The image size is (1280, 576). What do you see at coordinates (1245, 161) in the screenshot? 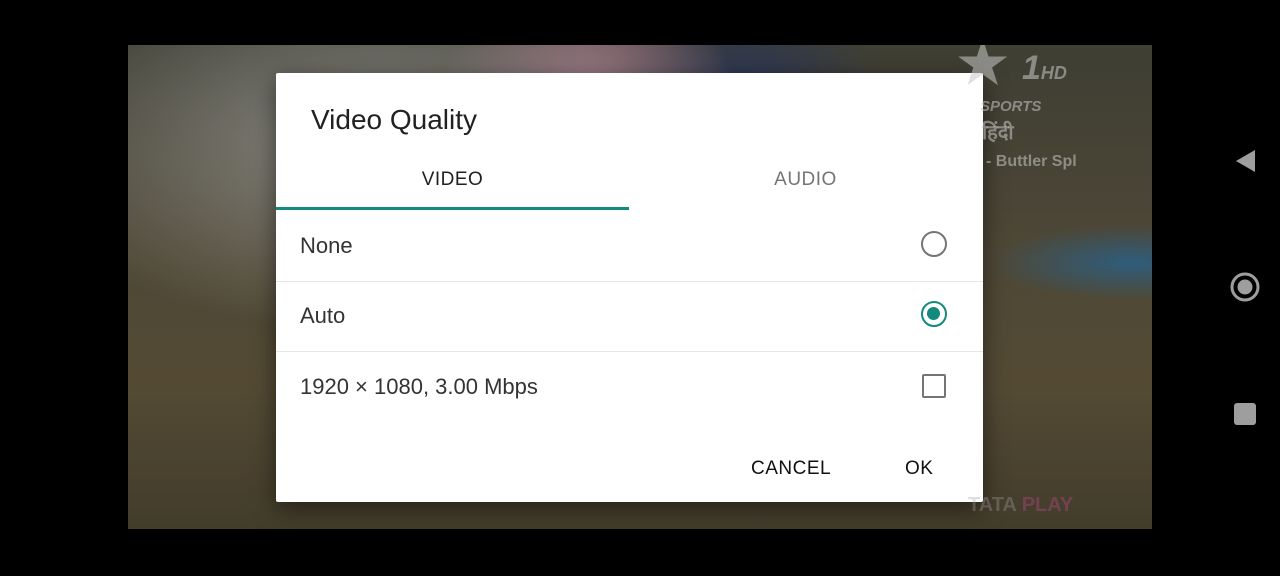
I see `back-icon` at bounding box center [1245, 161].